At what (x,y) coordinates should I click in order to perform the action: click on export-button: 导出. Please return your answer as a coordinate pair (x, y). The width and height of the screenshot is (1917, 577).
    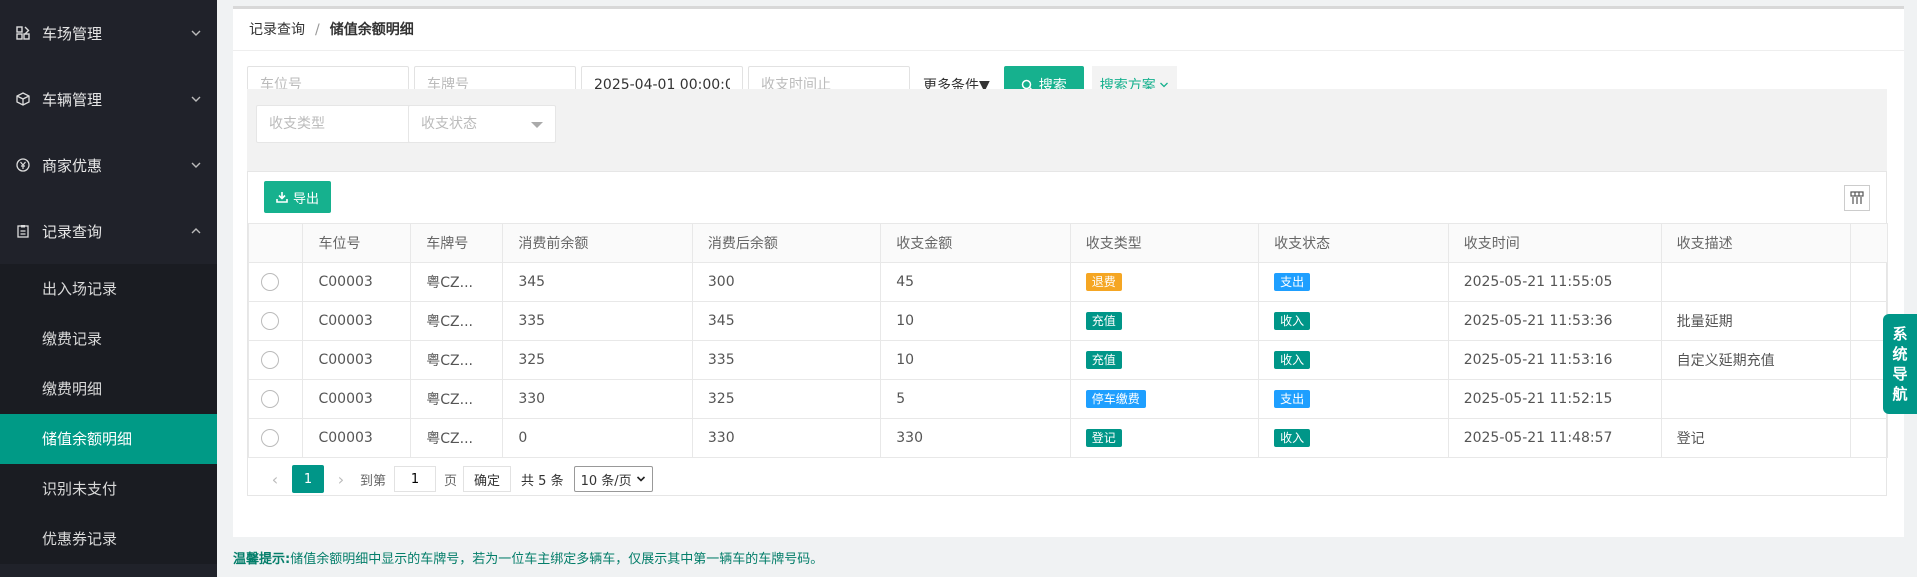
    Looking at the image, I should click on (298, 197).